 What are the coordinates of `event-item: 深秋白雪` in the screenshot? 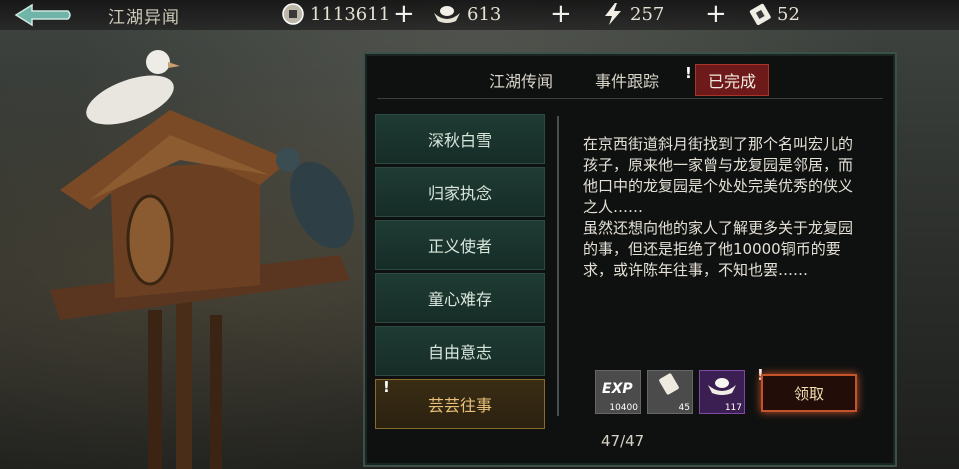 It's located at (460, 139).